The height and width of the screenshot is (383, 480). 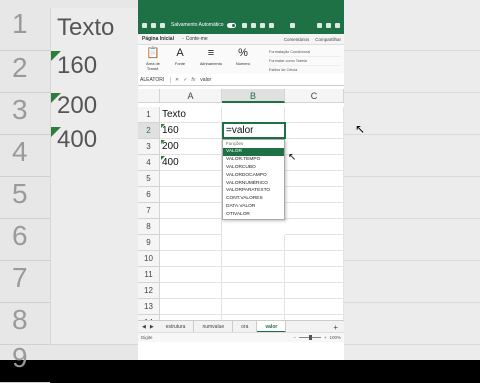 What do you see at coordinates (328, 25) in the screenshot?
I see `share-icon` at bounding box center [328, 25].